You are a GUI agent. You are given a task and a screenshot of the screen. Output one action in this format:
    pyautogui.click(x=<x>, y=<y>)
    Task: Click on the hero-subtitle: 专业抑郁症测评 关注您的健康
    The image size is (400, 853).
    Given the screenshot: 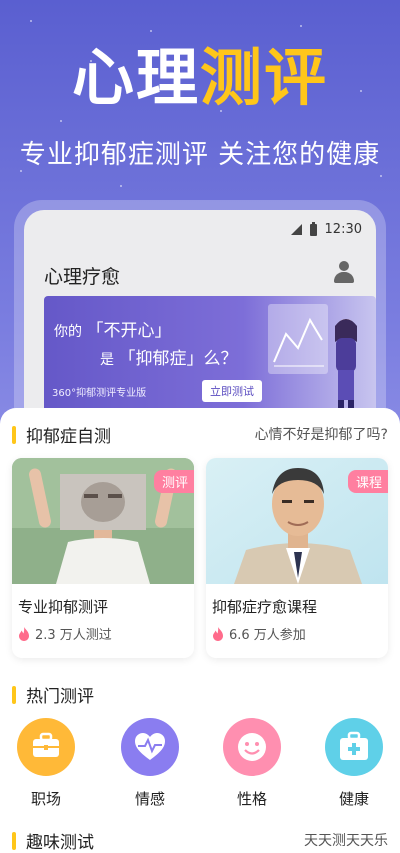 What is the action you would take?
    pyautogui.click(x=200, y=155)
    